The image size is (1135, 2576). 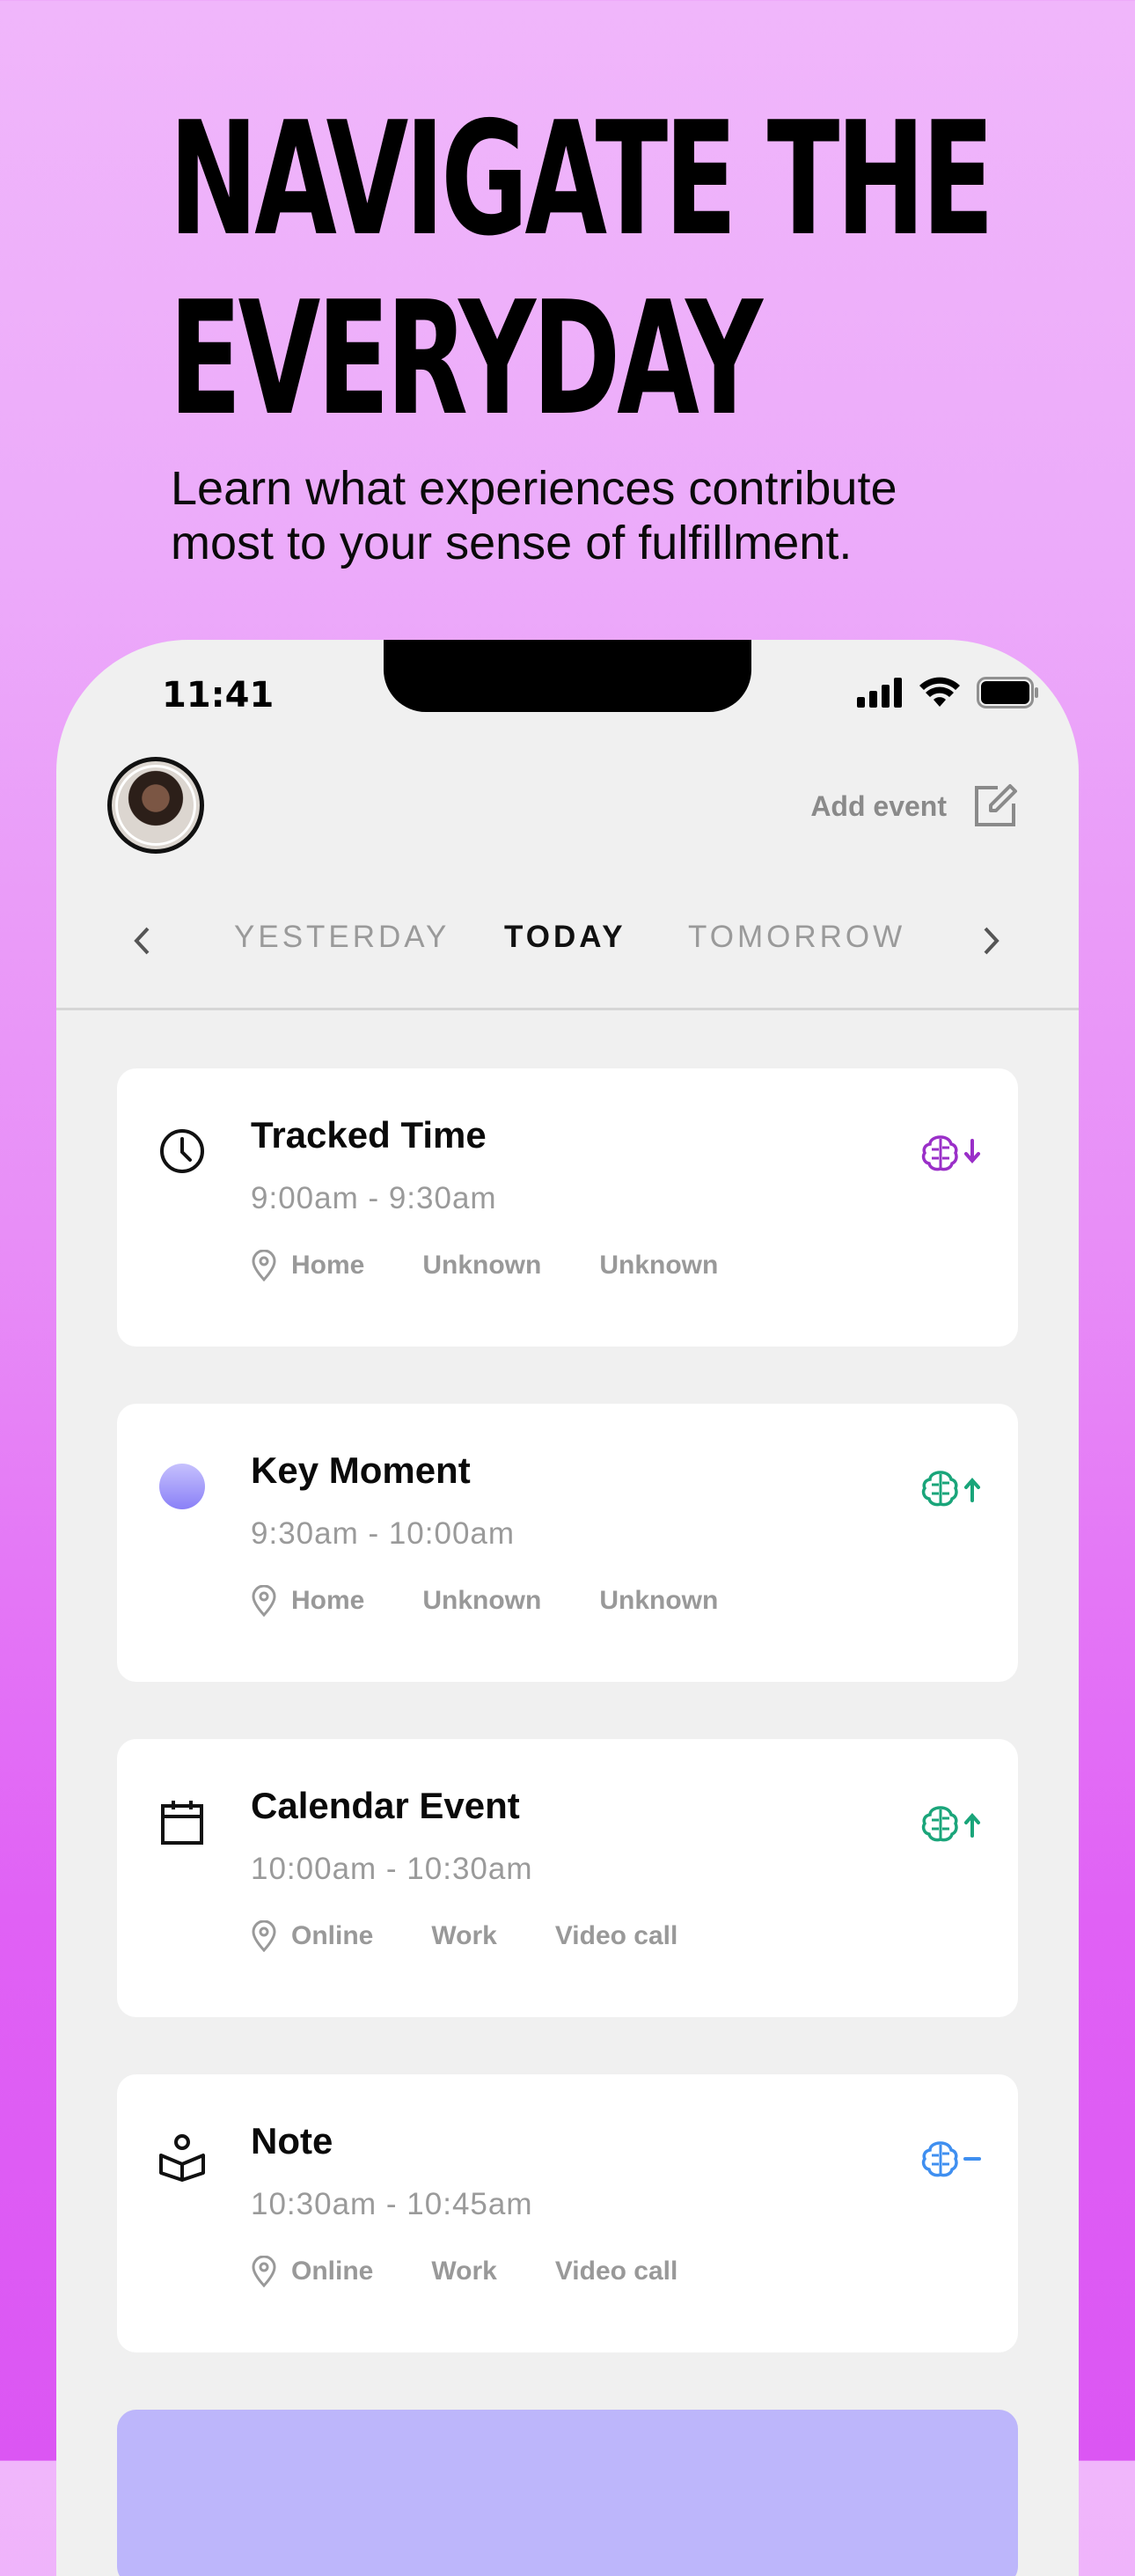 I want to click on headline-line-1: NAVIGATE THE, so click(x=581, y=179).